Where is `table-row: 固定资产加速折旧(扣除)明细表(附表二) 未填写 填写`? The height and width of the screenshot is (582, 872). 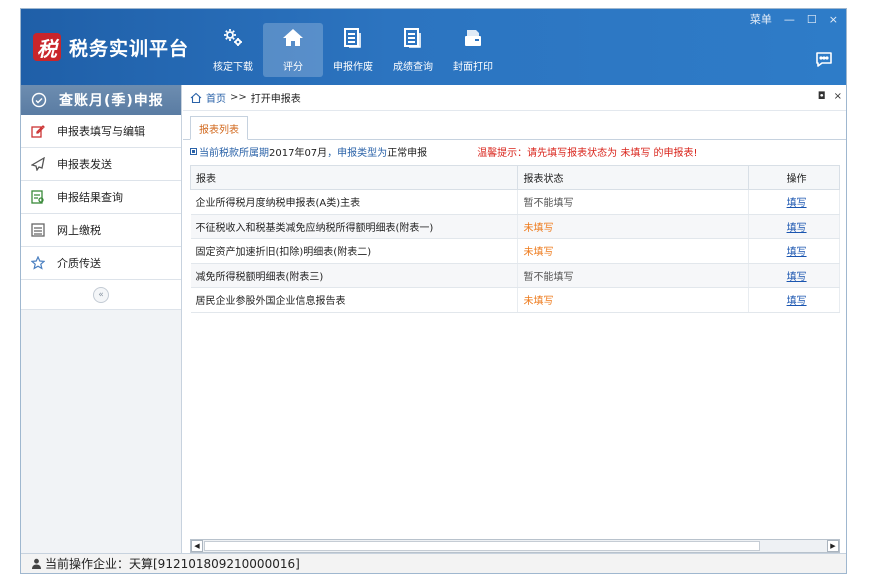
table-row: 固定资产加速折旧(扣除)明细表(附表二) 未填写 填写 is located at coordinates (515, 251).